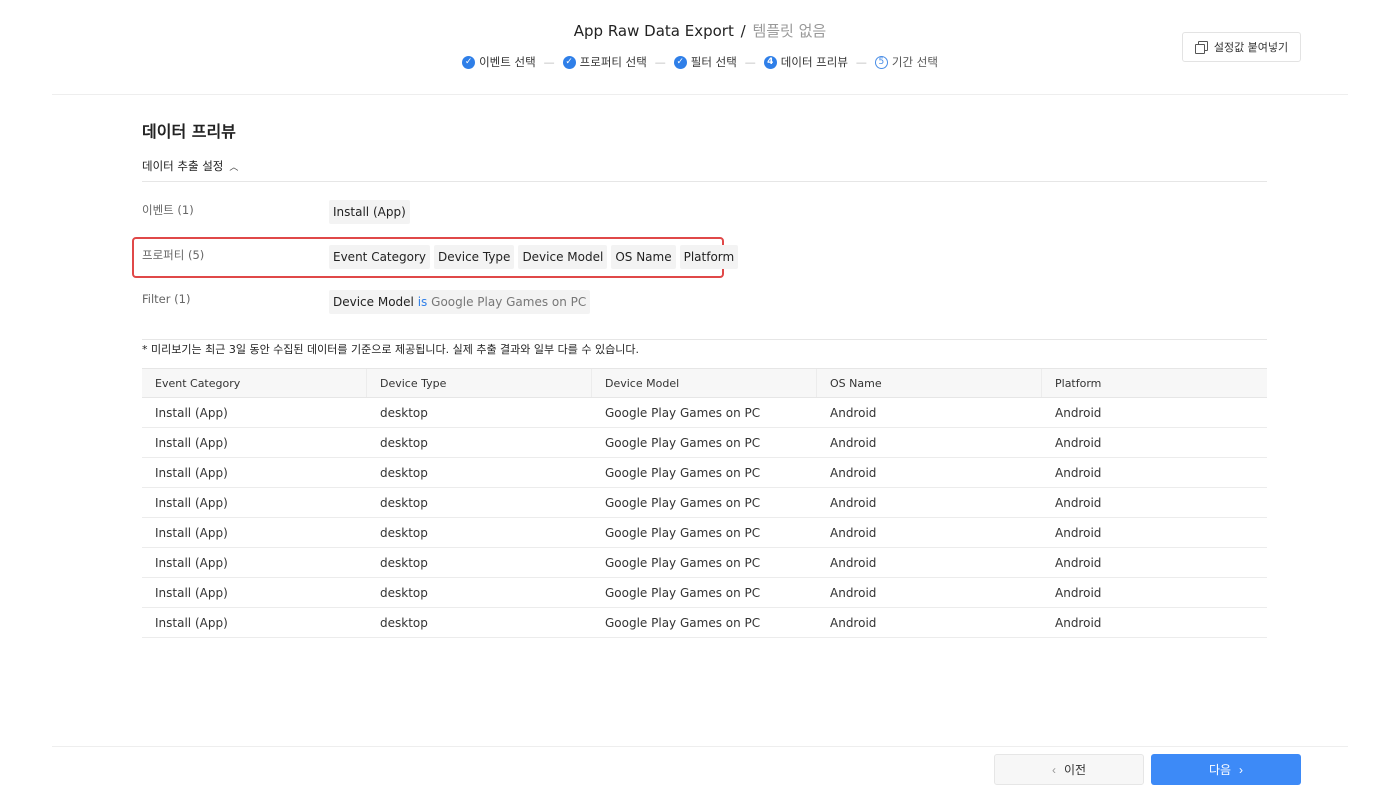  What do you see at coordinates (929, 383) in the screenshot?
I see `column-header: OS Name` at bounding box center [929, 383].